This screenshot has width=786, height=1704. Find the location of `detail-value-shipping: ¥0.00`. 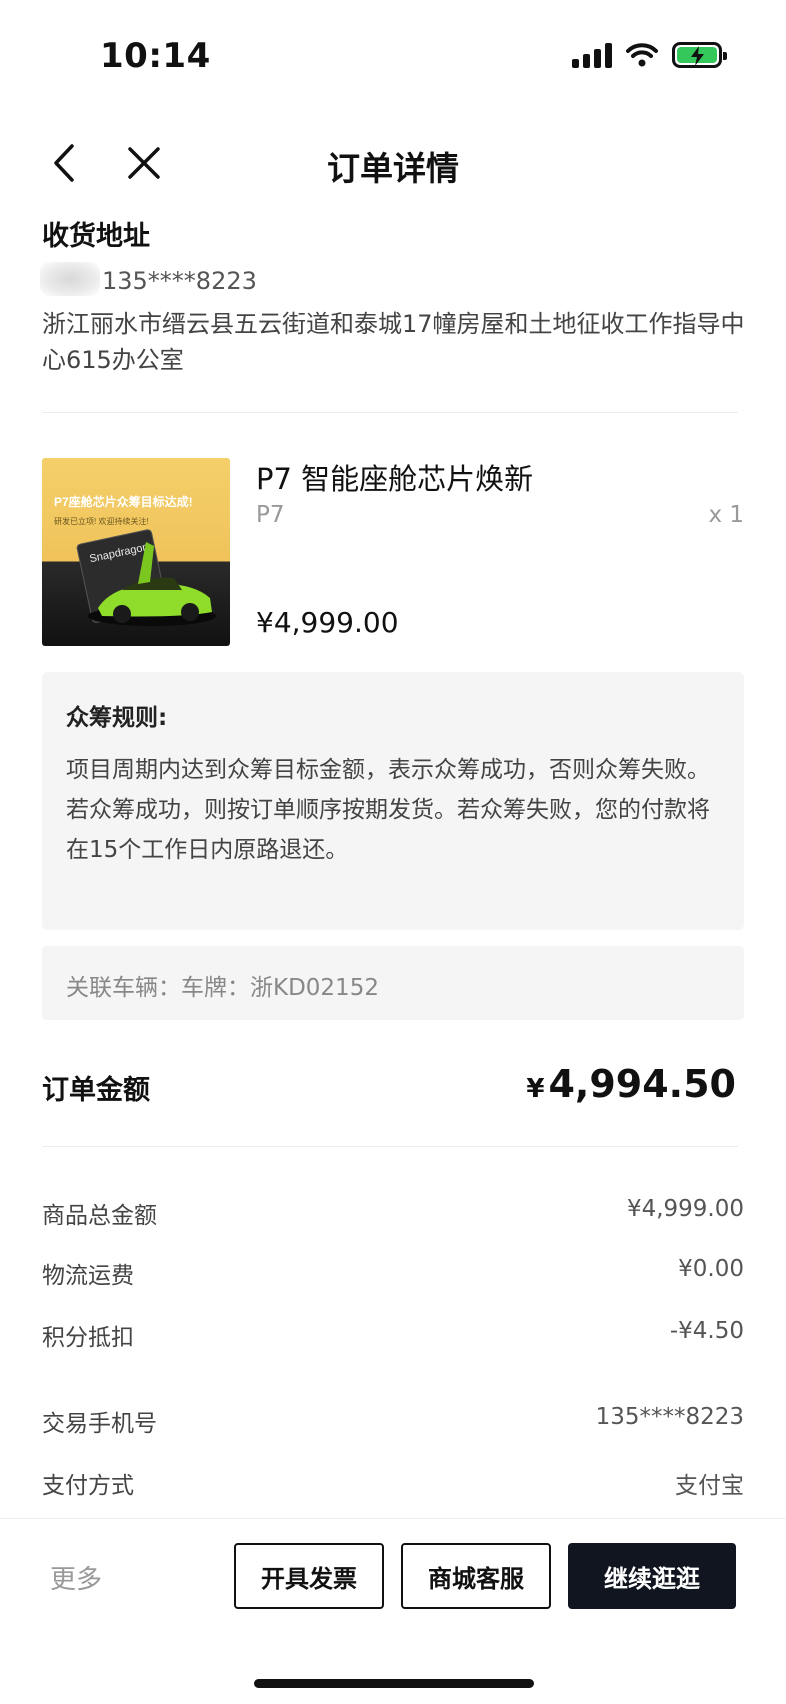

detail-value-shipping: ¥0.00 is located at coordinates (711, 1269).